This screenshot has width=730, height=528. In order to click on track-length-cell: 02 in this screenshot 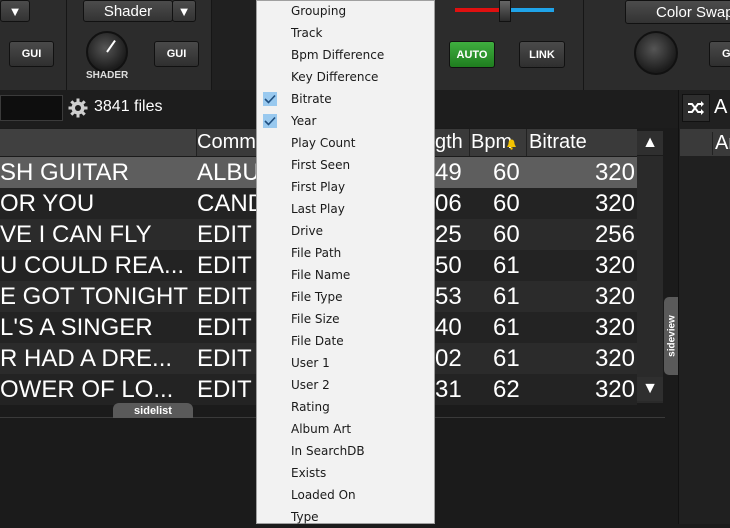, I will do `click(448, 358)`.